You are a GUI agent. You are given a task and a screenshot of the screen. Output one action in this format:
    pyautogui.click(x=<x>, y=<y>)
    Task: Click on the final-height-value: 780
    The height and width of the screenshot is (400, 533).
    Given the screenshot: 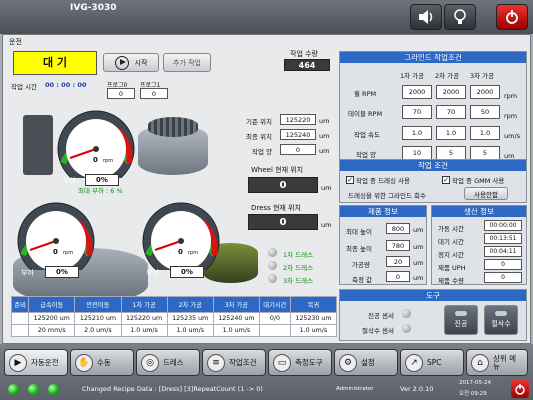 What is the action you would take?
    pyautogui.click(x=398, y=245)
    